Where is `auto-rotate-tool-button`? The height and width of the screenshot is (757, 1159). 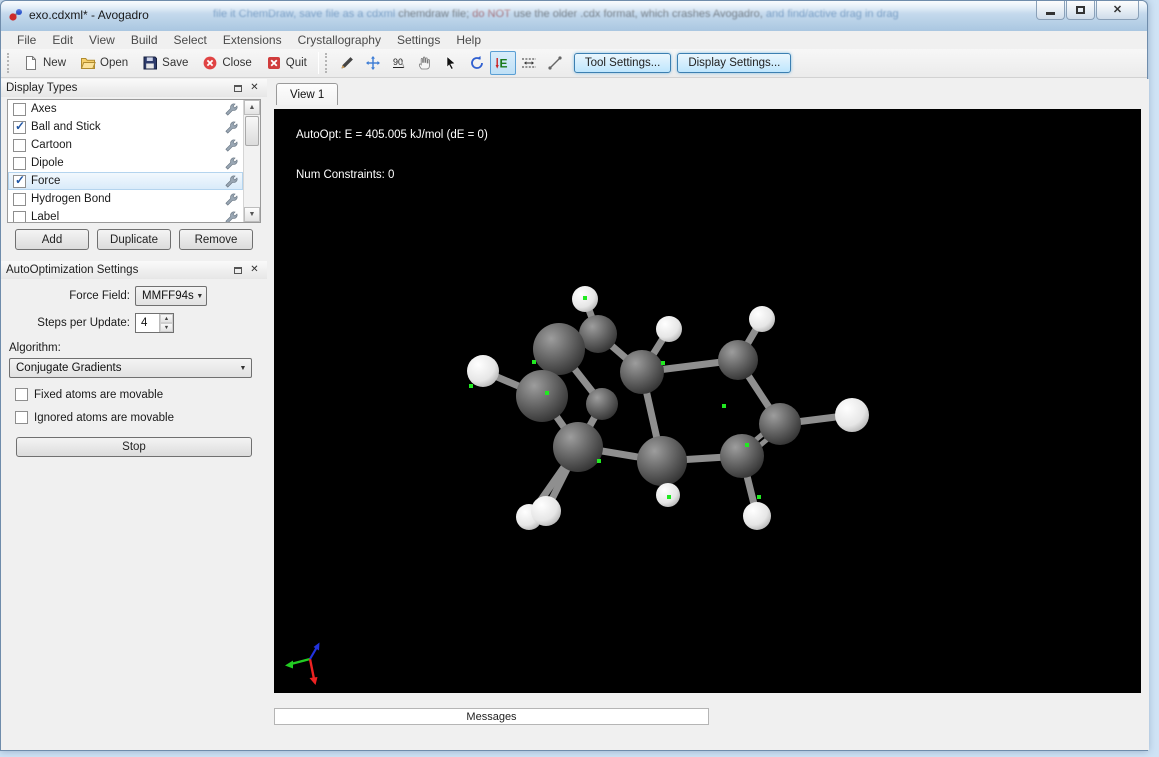
auto-rotate-tool-button is located at coordinates (477, 63).